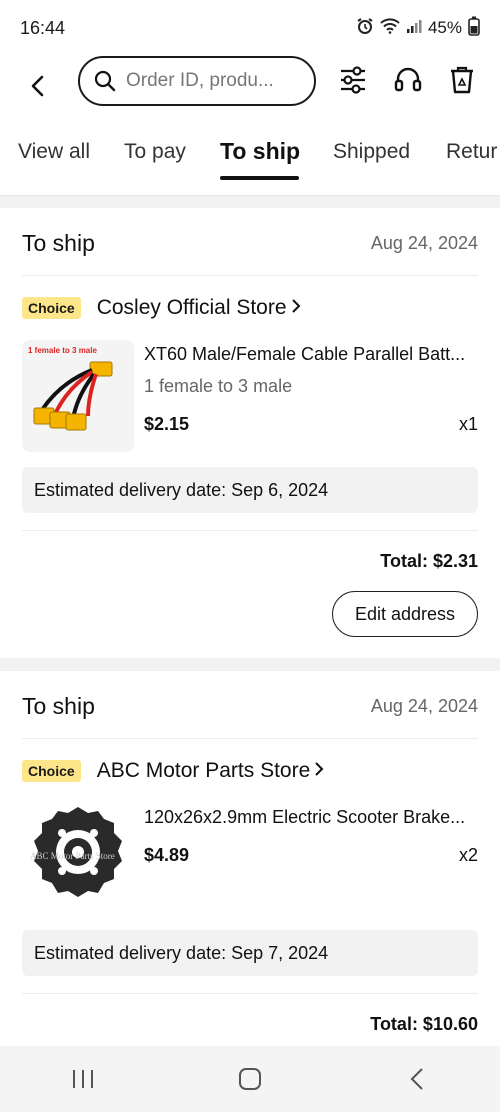  I want to click on filter-icon, so click(353, 80).